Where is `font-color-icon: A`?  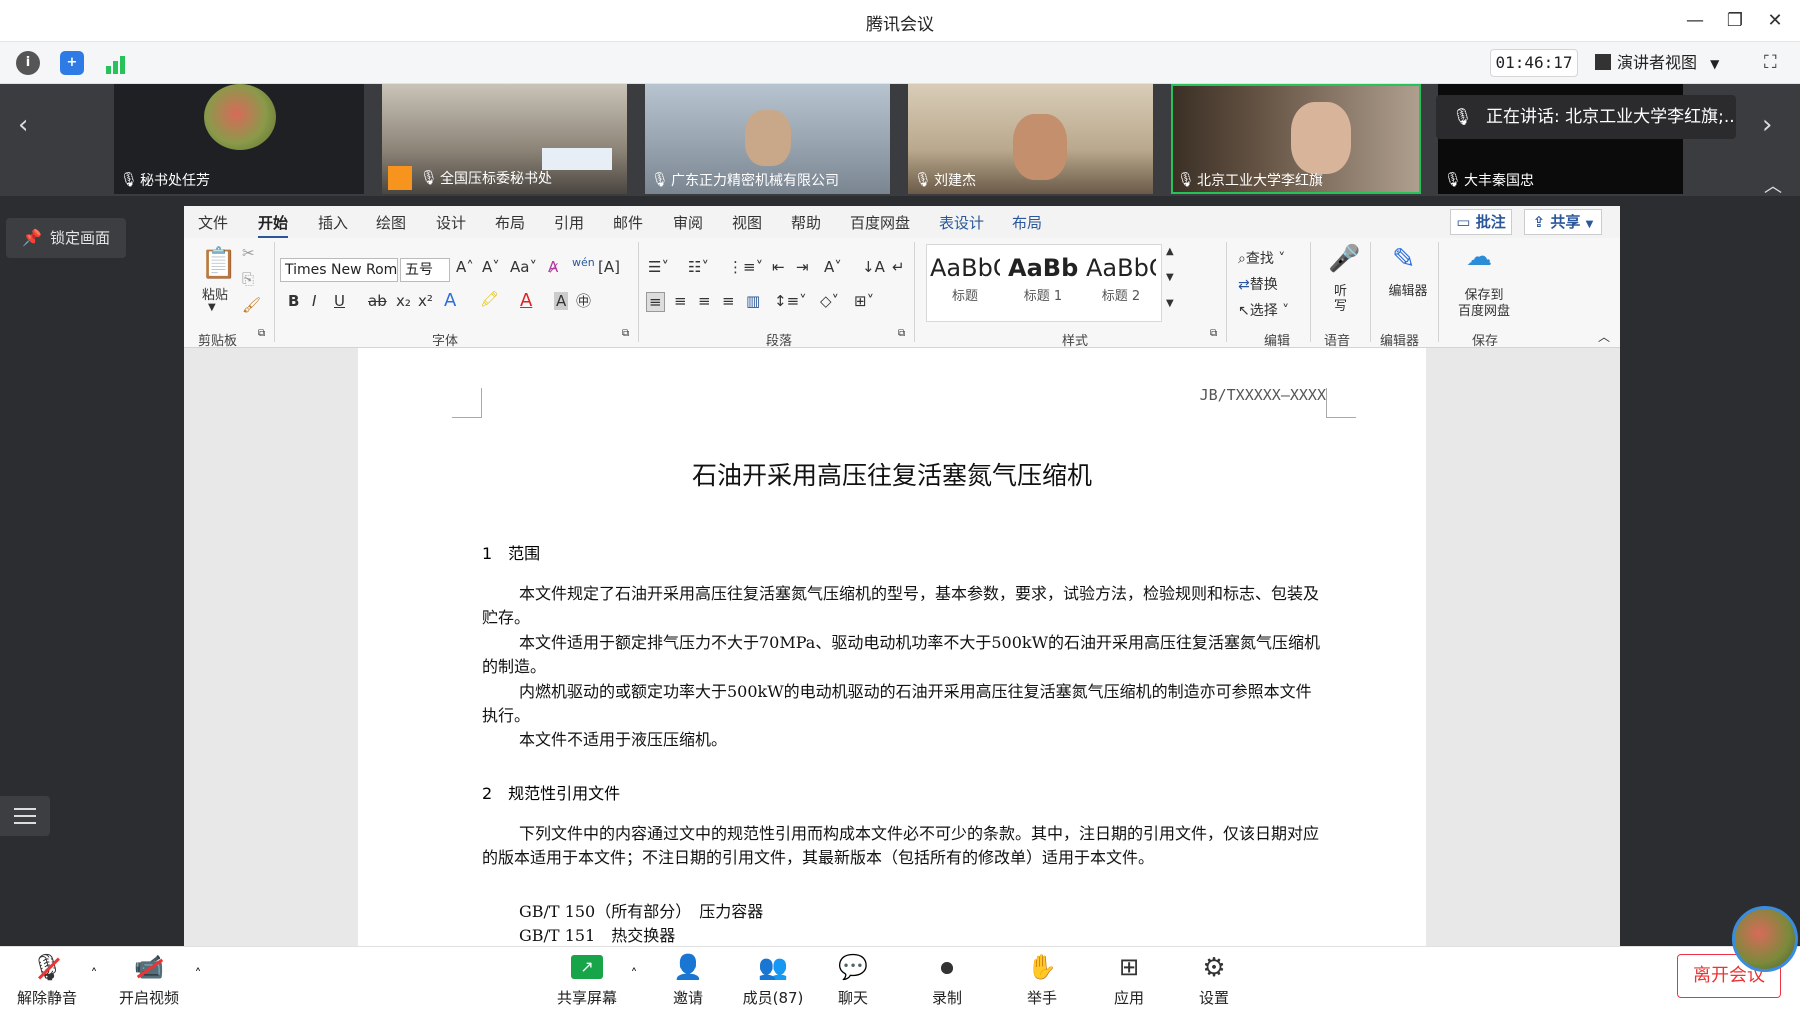 font-color-icon: A is located at coordinates (526, 300).